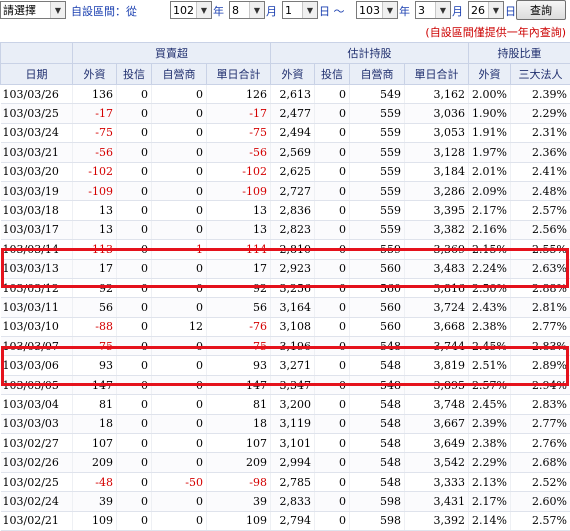  What do you see at coordinates (332, 74) in the screenshot?
I see `column-header: 投信` at bounding box center [332, 74].